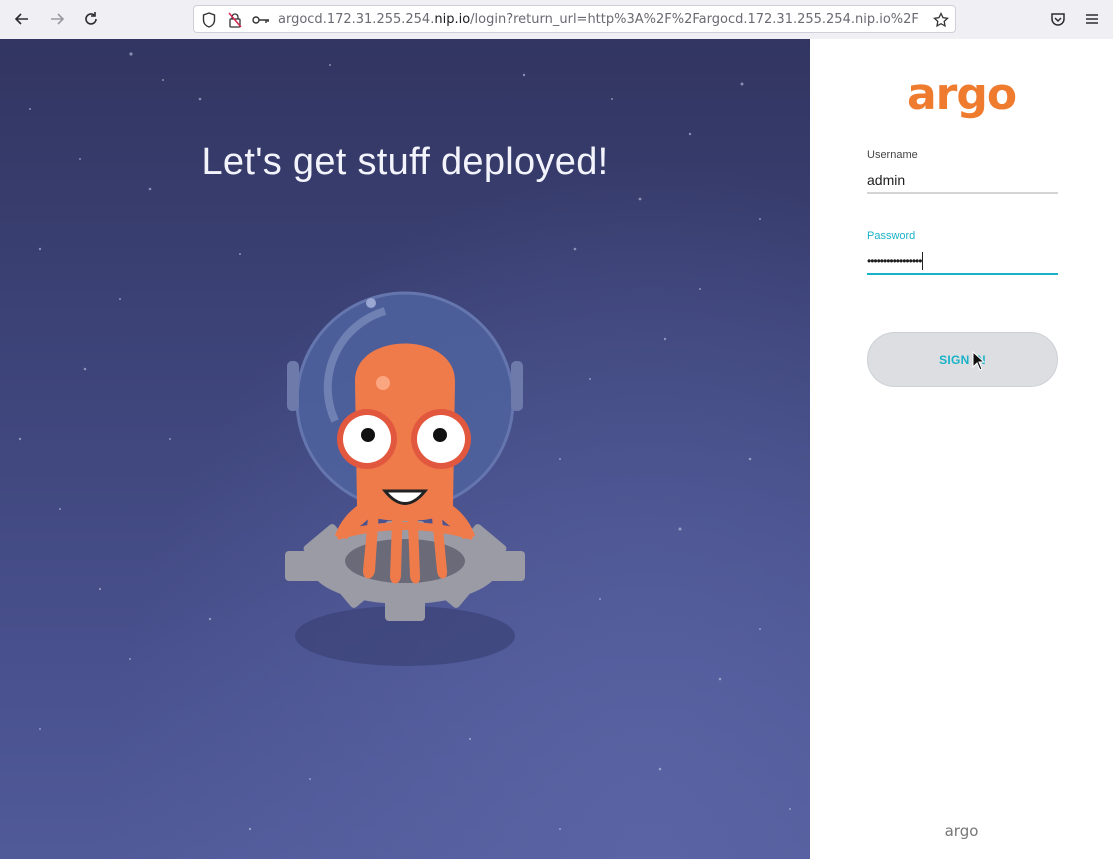  I want to click on menu-icon, so click(1092, 19).